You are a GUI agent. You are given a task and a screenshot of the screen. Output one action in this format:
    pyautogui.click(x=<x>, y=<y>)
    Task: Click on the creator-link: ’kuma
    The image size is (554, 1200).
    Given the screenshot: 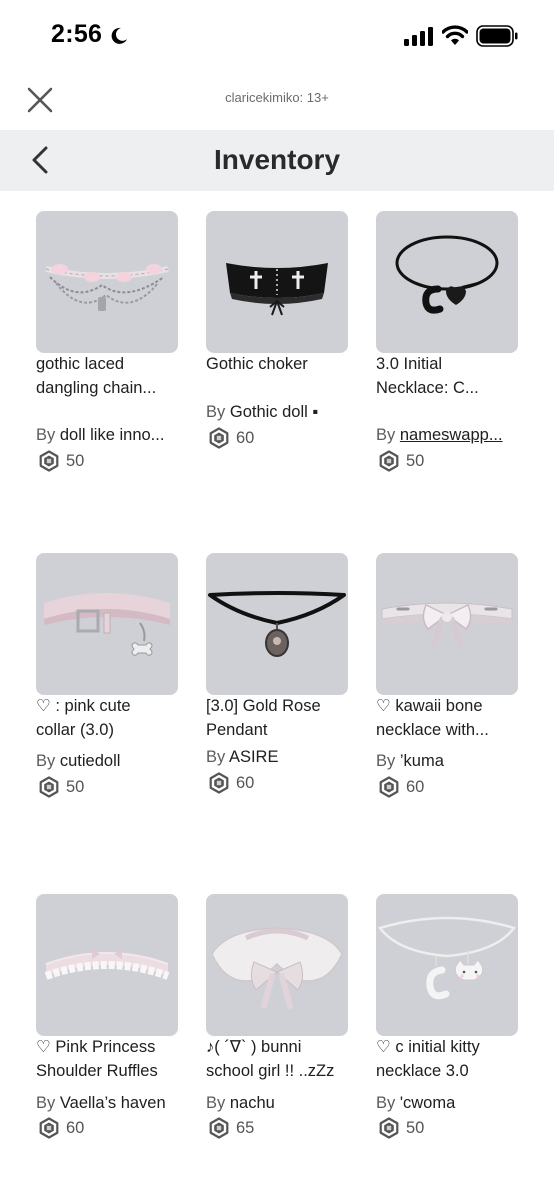 What is the action you would take?
    pyautogui.click(x=422, y=761)
    